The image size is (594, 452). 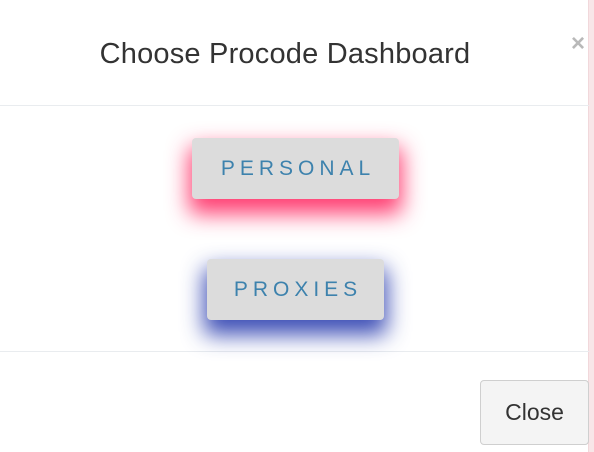 I want to click on proxies-dashboard-button: PROXIES, so click(x=295, y=289).